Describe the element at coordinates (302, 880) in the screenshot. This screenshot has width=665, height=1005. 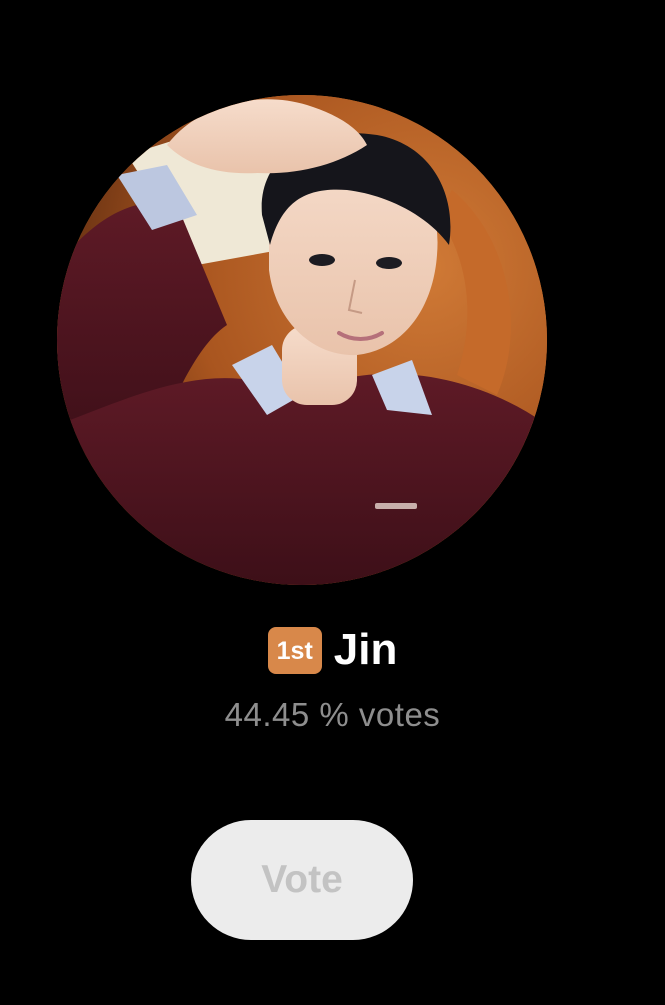
I see `vote-button: Vote` at that location.